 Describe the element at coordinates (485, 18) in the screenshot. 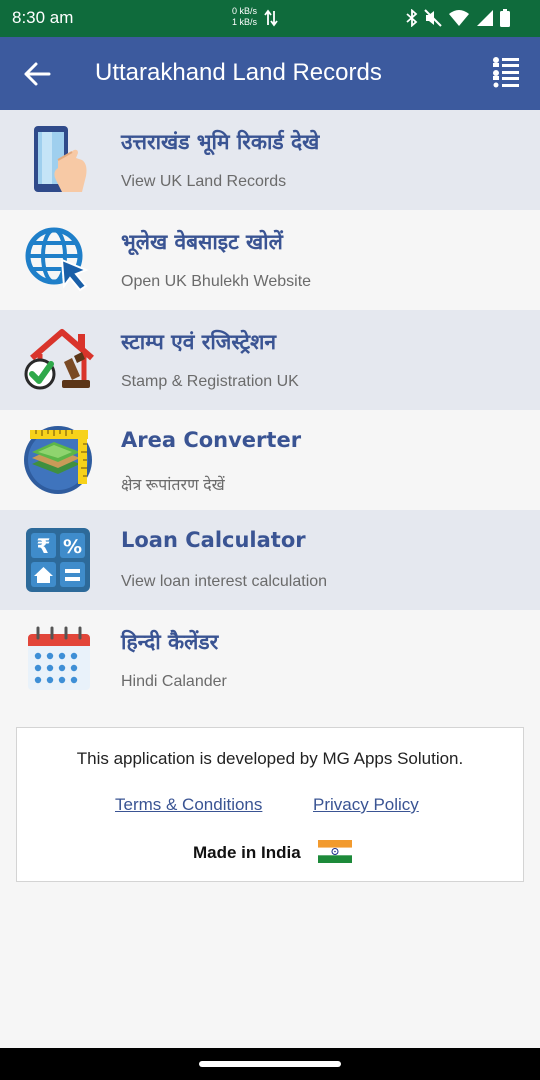

I see `signal-icon` at that location.